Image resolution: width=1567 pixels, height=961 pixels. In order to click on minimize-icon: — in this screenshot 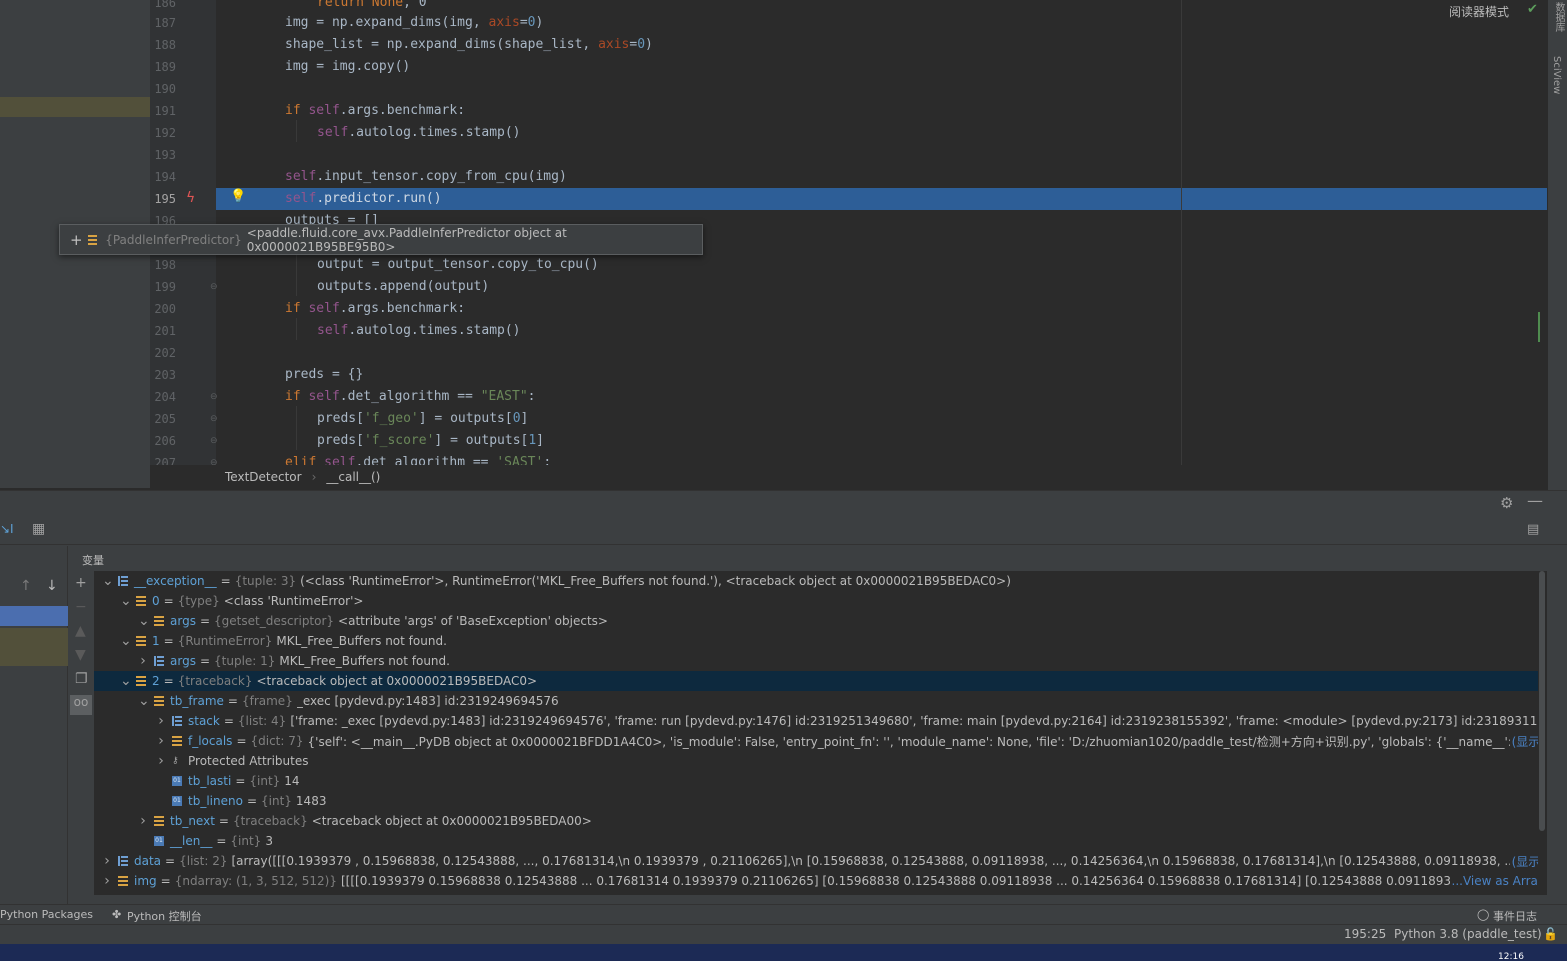, I will do `click(1535, 500)`.